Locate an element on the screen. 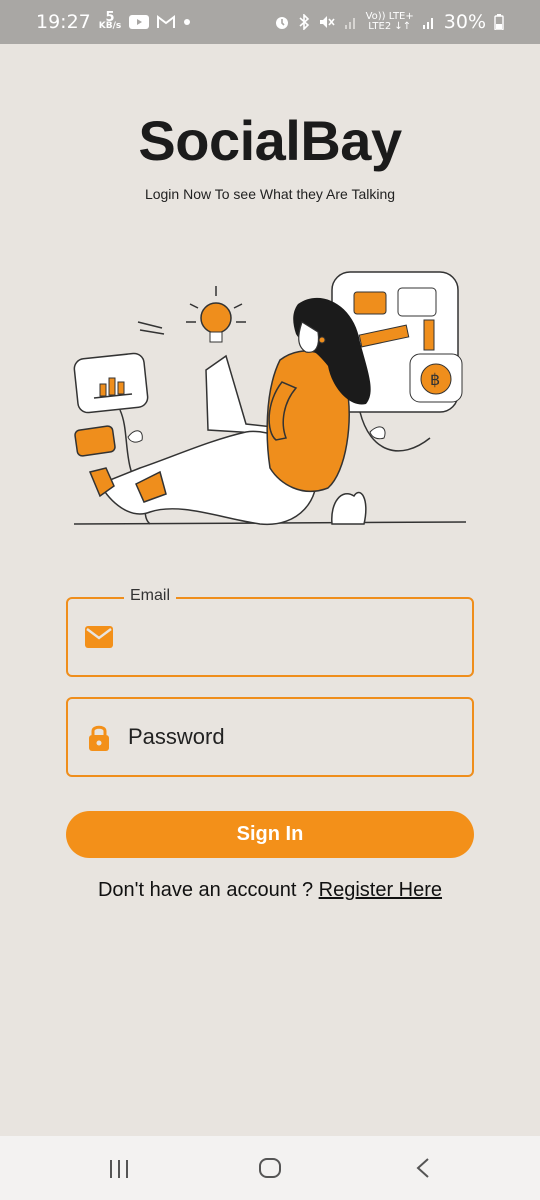 The width and height of the screenshot is (540, 1200). signin-button: Sign In is located at coordinates (270, 834).